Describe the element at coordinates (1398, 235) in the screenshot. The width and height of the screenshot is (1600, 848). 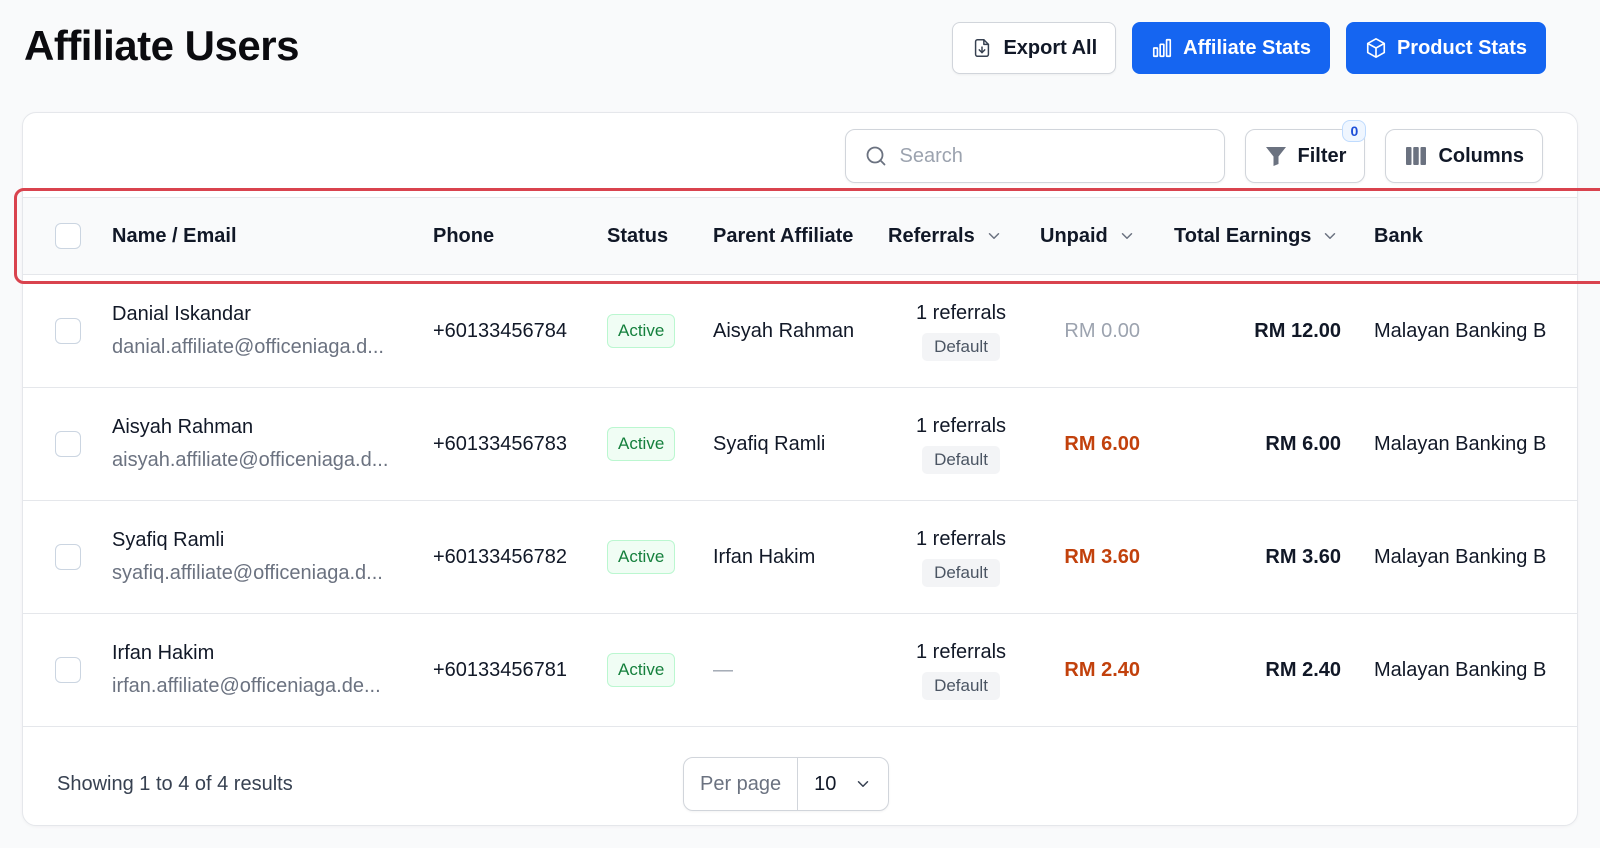
I see `header-bank: Bank` at that location.